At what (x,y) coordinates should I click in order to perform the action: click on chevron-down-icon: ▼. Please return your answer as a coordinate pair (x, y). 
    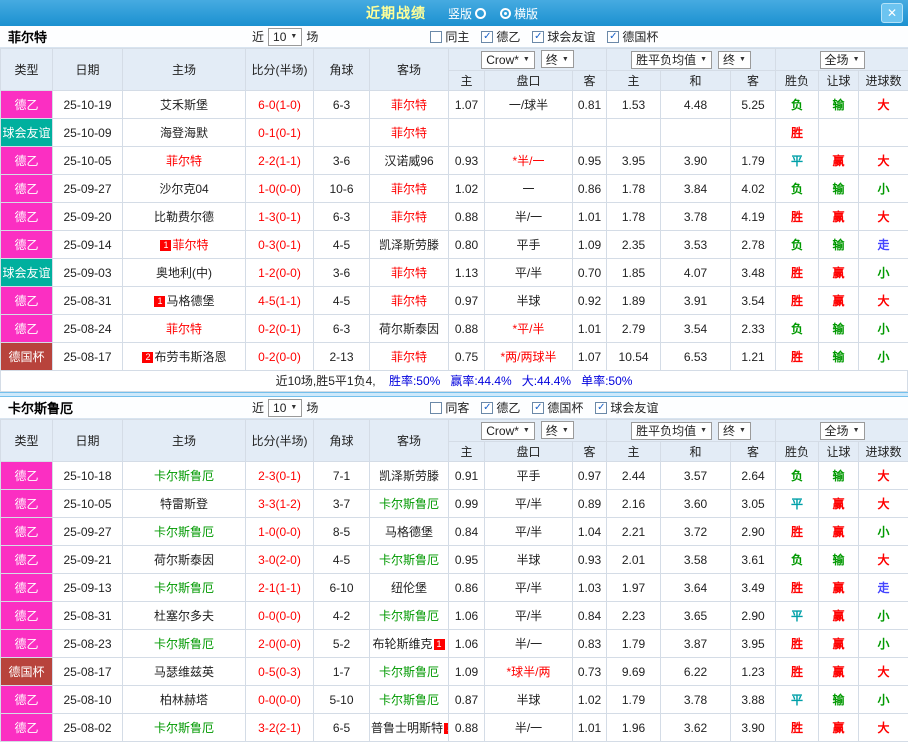
    Looking at the image, I should click on (565, 59).